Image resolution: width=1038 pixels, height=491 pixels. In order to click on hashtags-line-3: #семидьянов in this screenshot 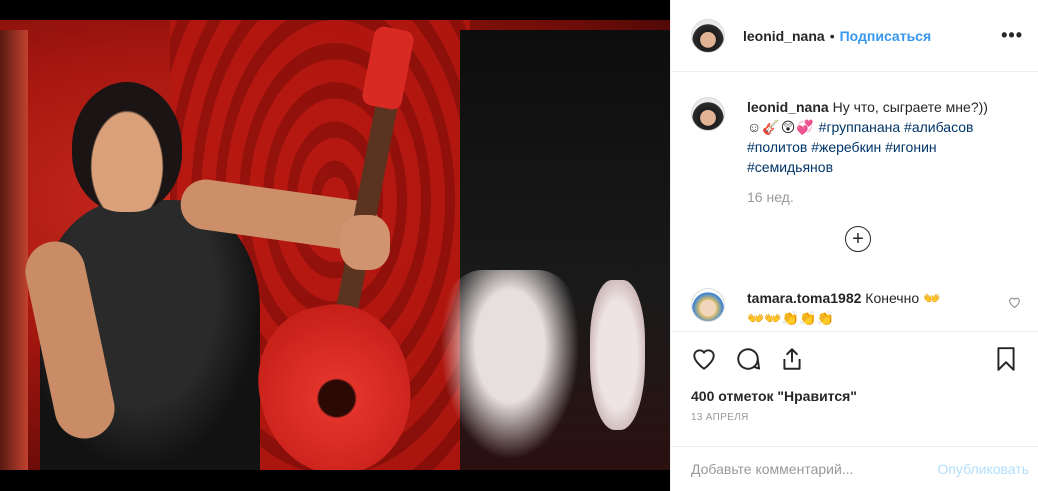, I will do `click(790, 167)`.